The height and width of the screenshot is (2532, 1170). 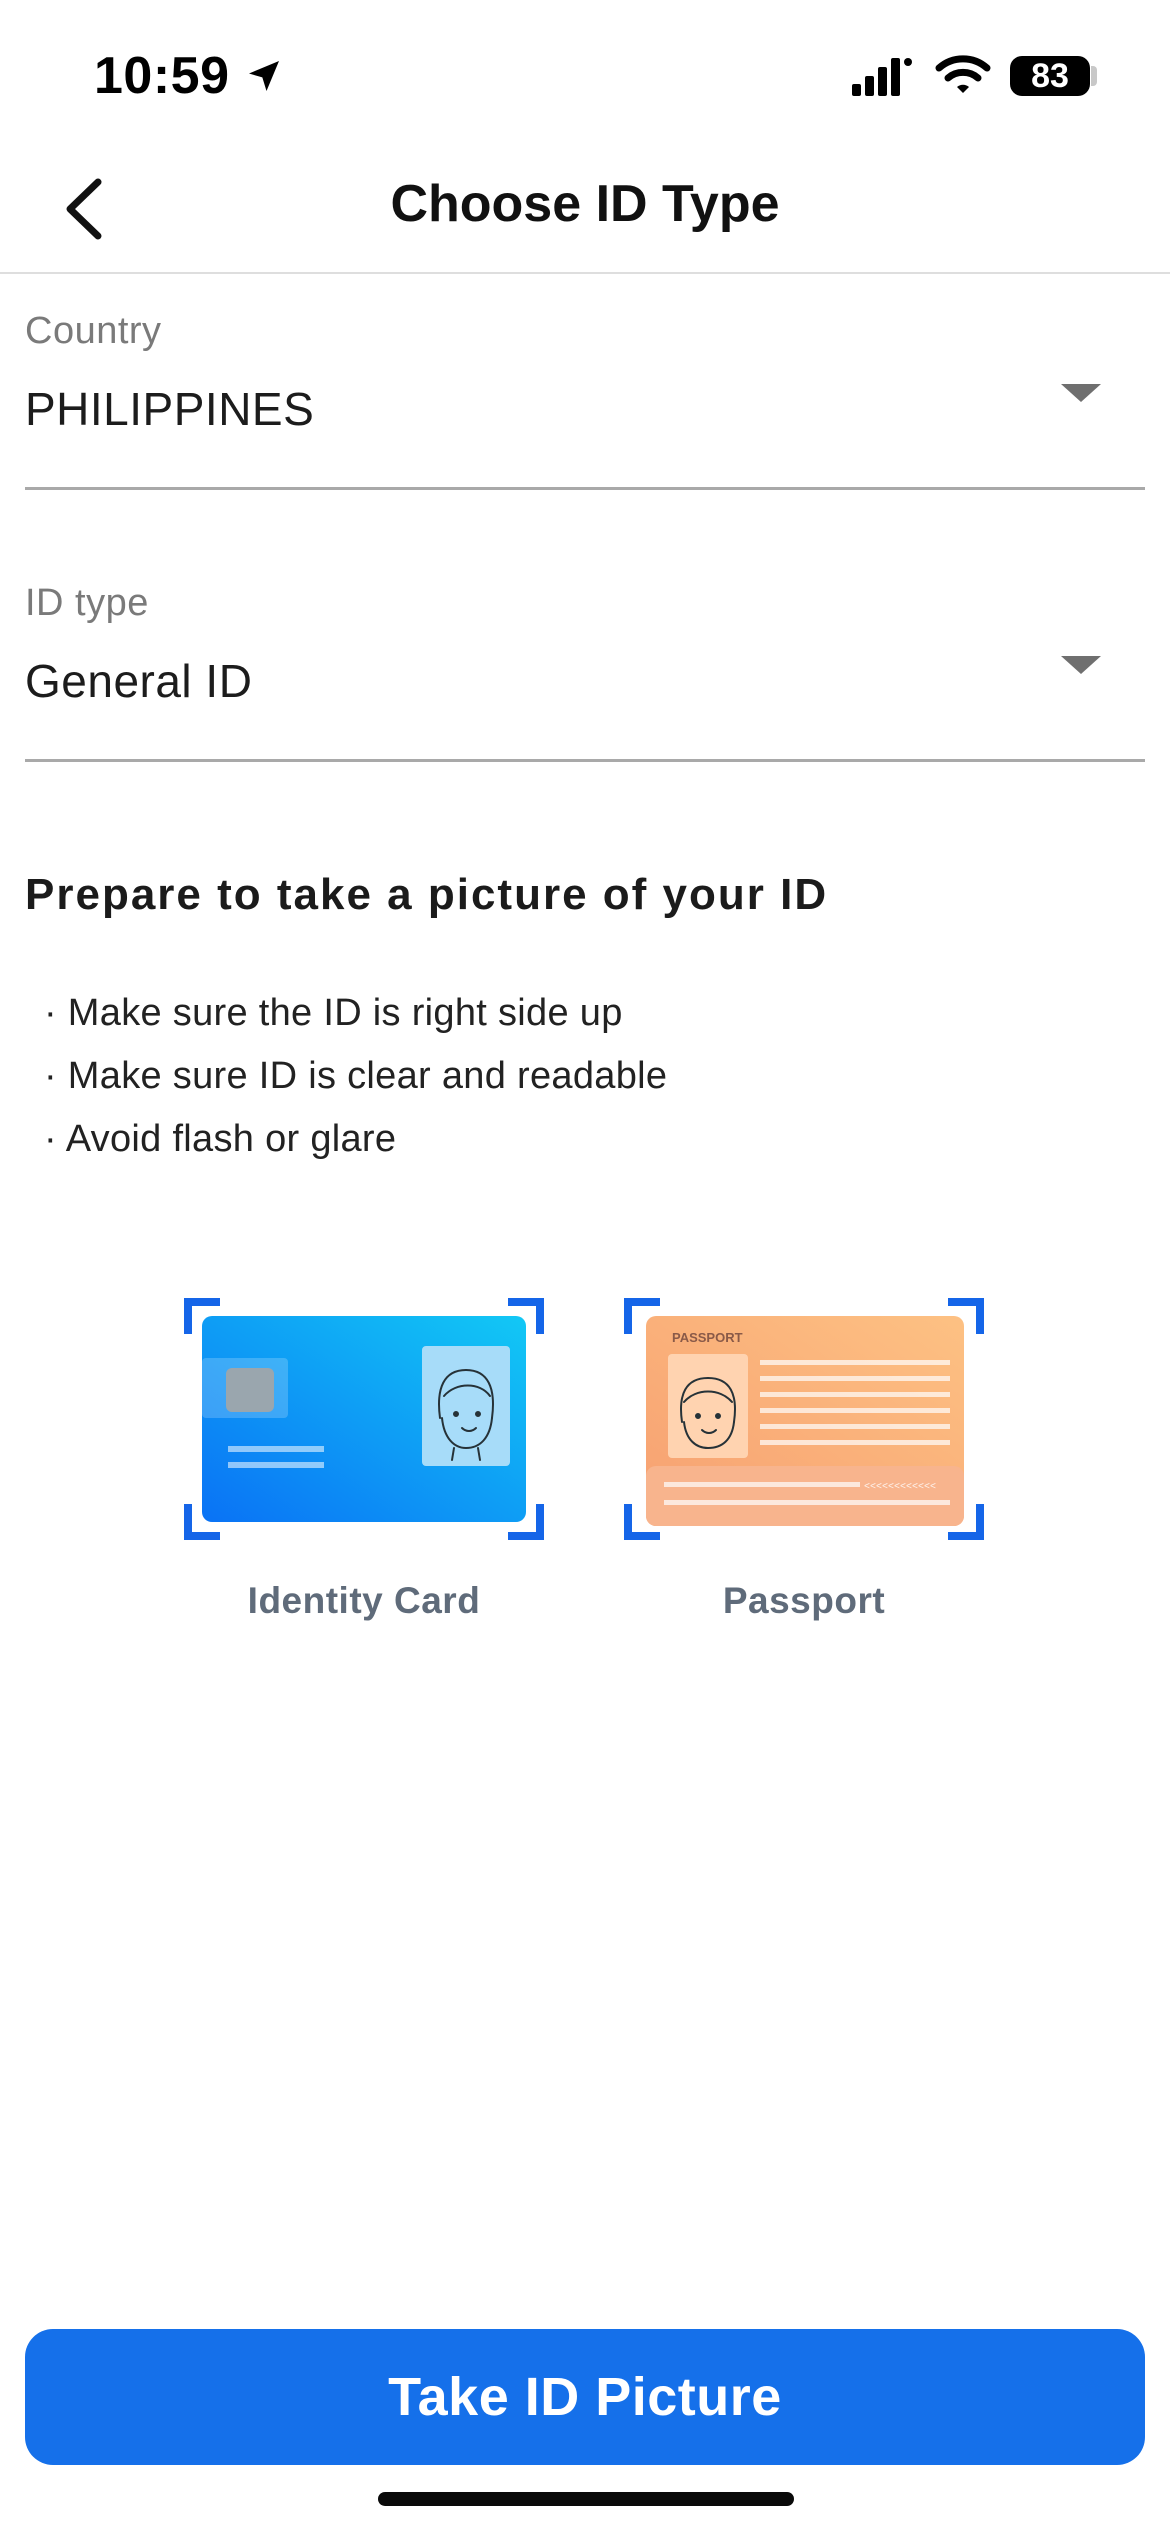 I want to click on wifi-icon, so click(x=963, y=74).